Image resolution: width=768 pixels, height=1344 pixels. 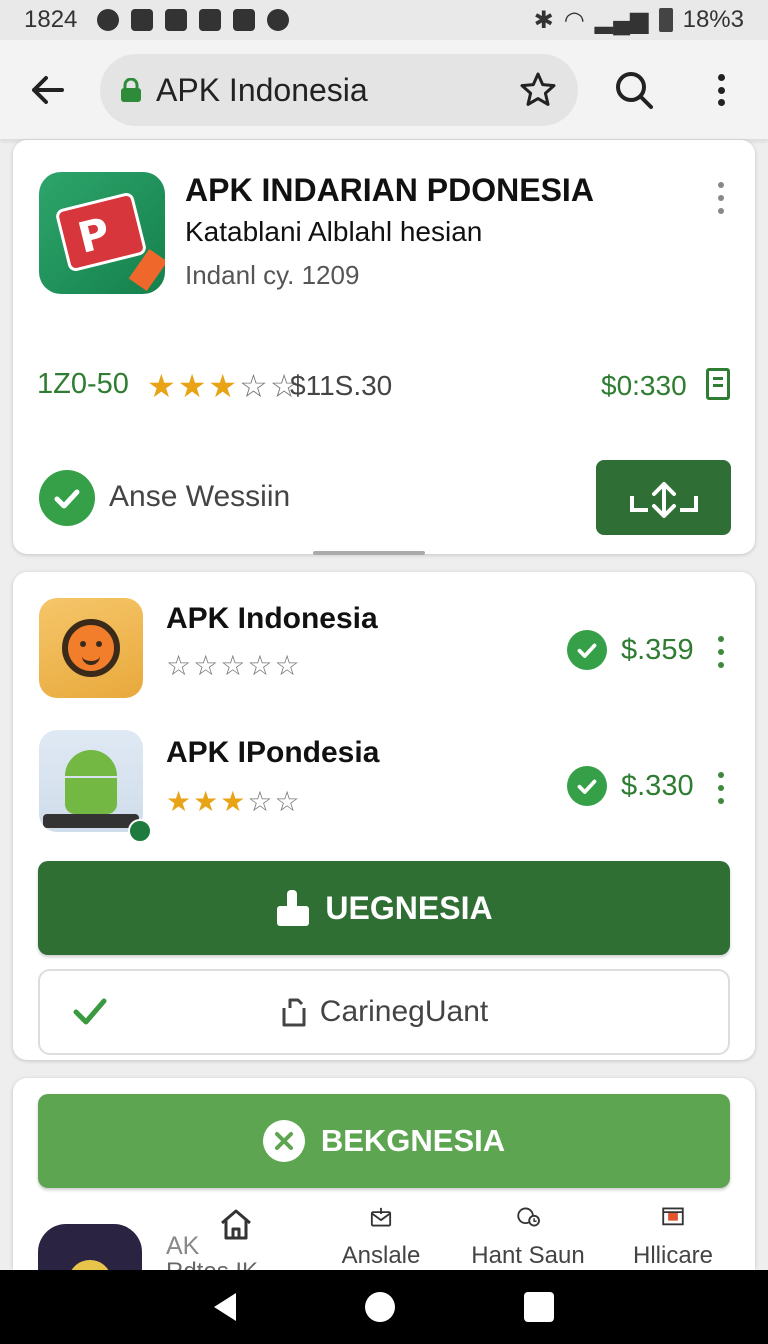 I want to click on app-icon, so click(x=91, y=648).